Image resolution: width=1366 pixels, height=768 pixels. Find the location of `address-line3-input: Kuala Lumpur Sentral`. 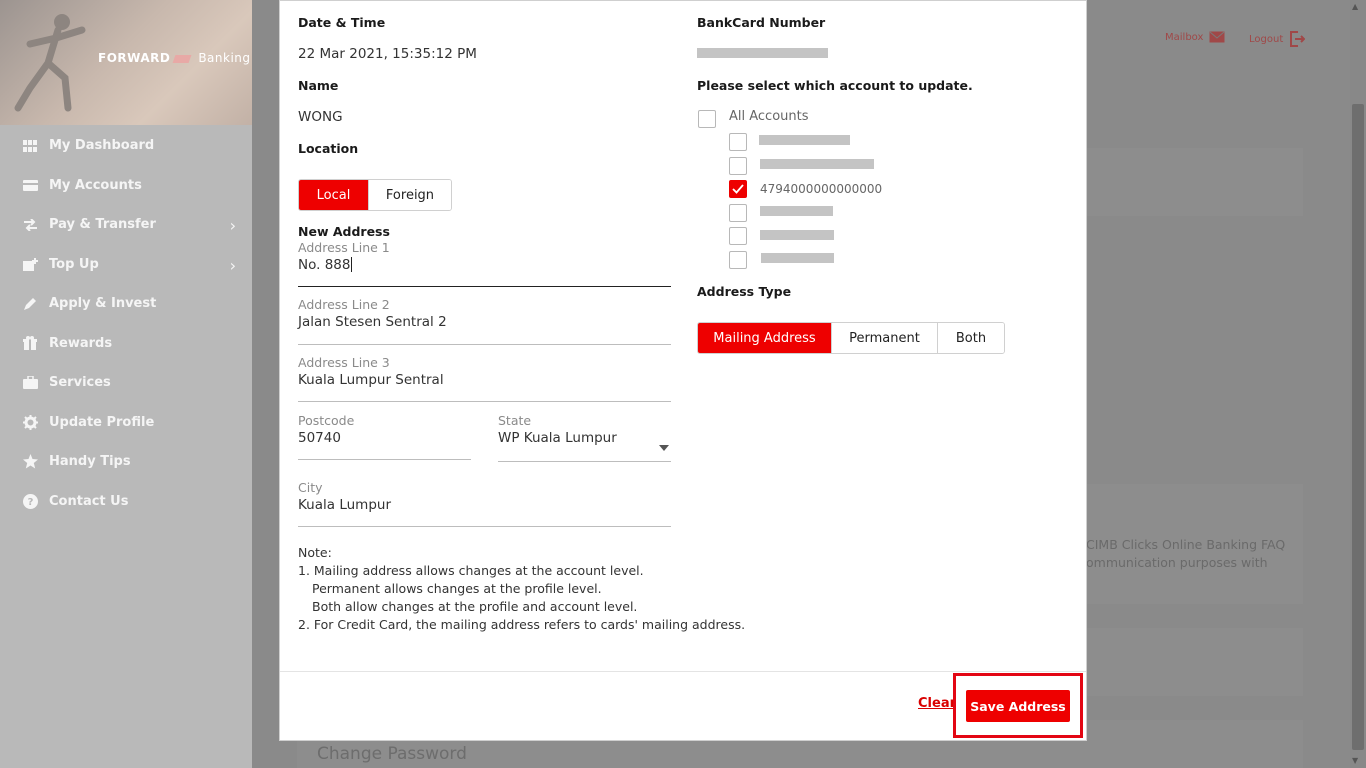

address-line3-input: Kuala Lumpur Sentral is located at coordinates (484, 380).